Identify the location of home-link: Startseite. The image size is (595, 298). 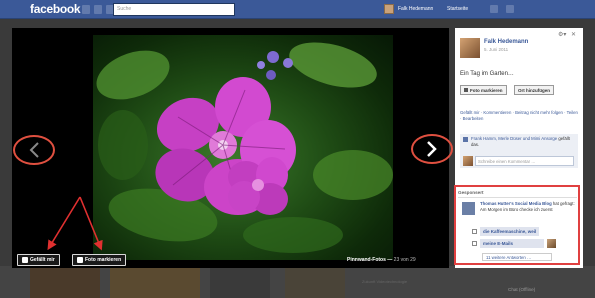
(457, 9).